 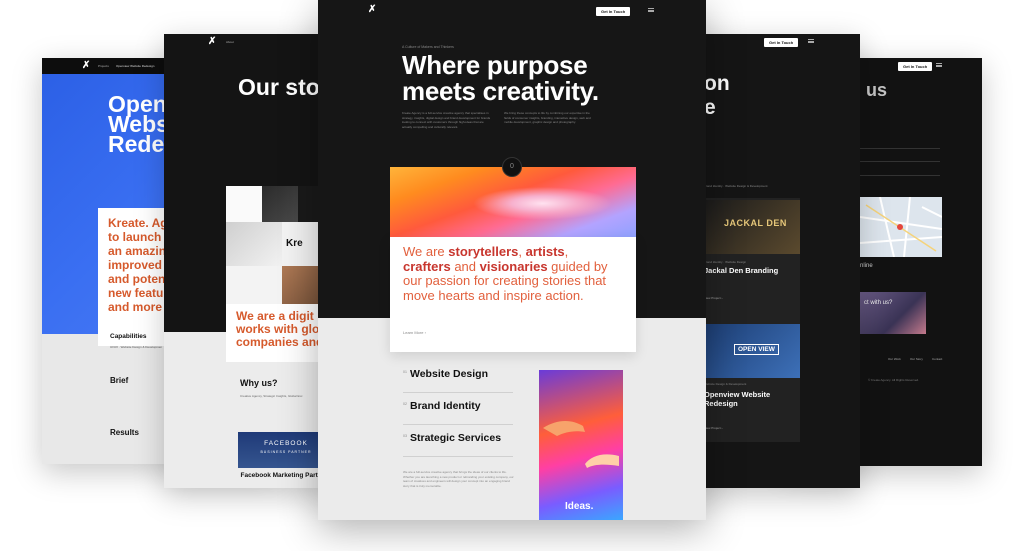 What do you see at coordinates (455, 438) in the screenshot?
I see `service-strategic-services: Strategic Services` at bounding box center [455, 438].